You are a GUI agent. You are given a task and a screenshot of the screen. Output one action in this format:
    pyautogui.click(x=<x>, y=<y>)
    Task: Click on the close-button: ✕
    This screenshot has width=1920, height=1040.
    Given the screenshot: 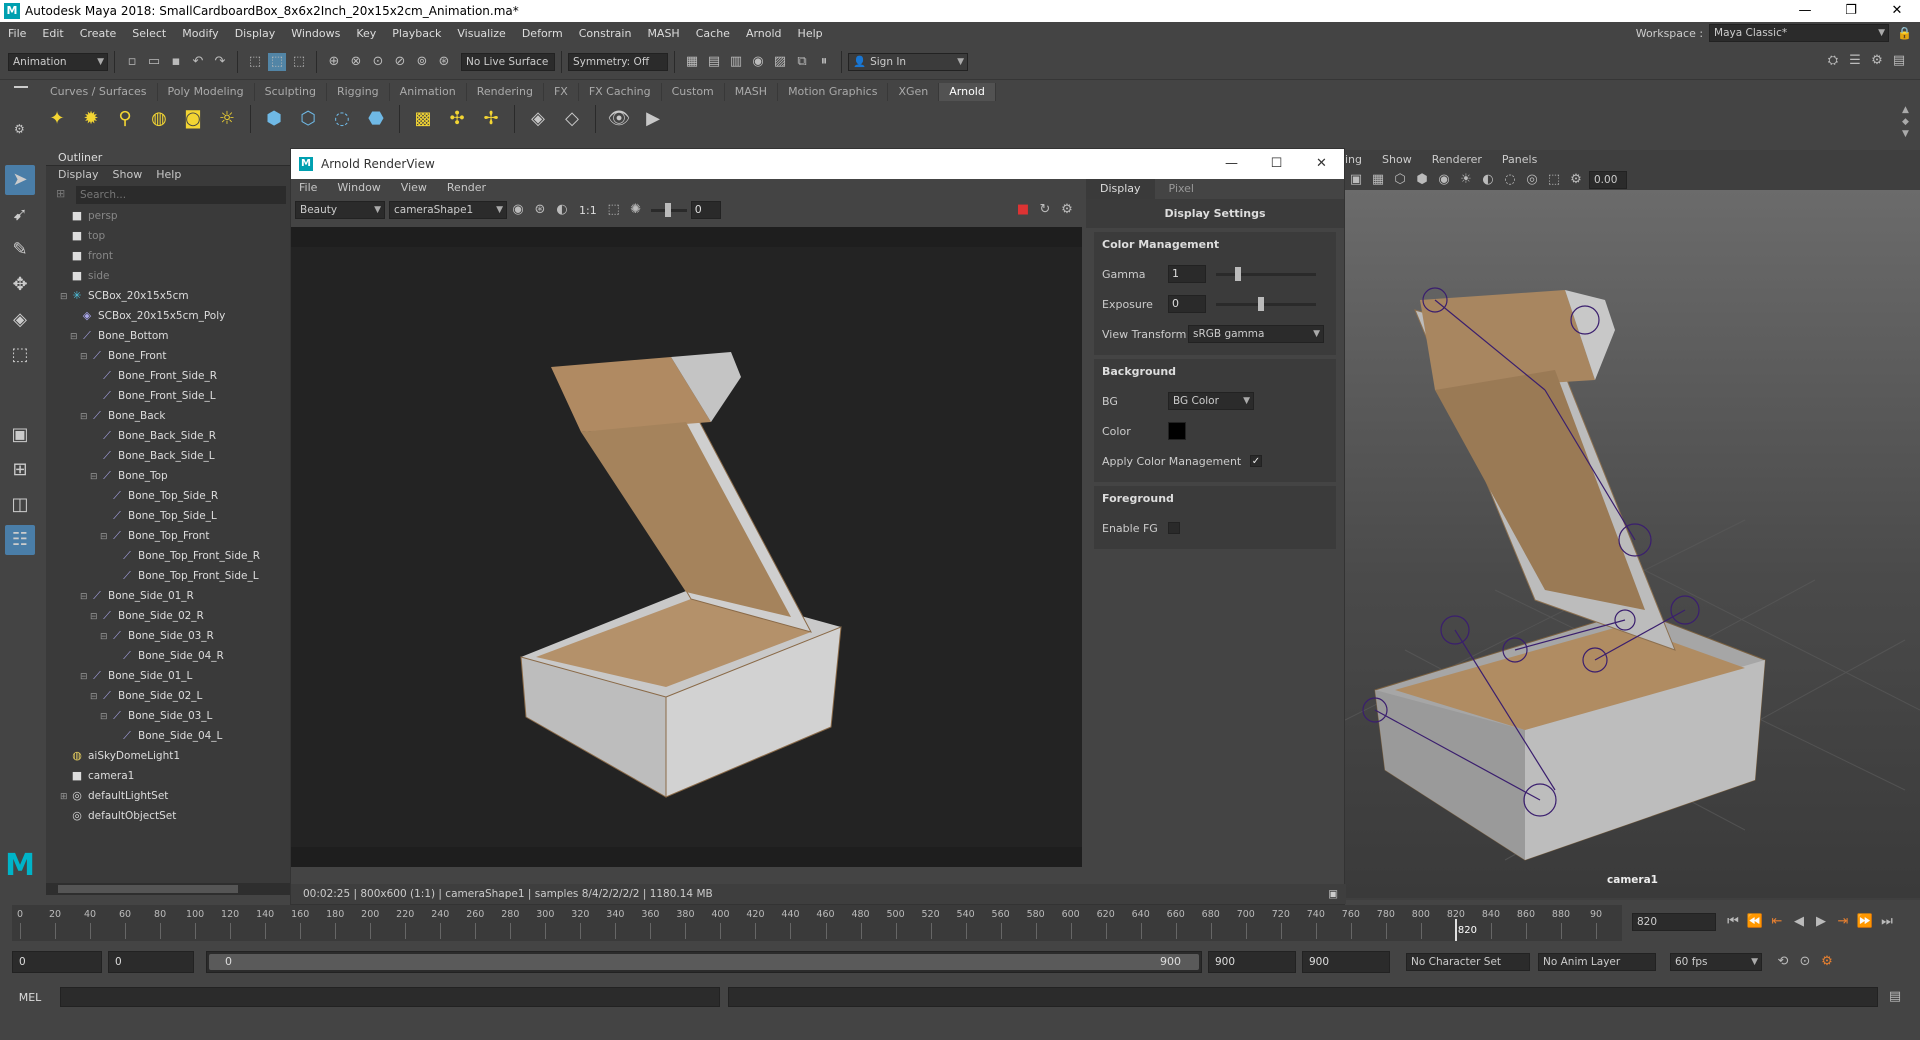 What is the action you would take?
    pyautogui.click(x=1897, y=11)
    